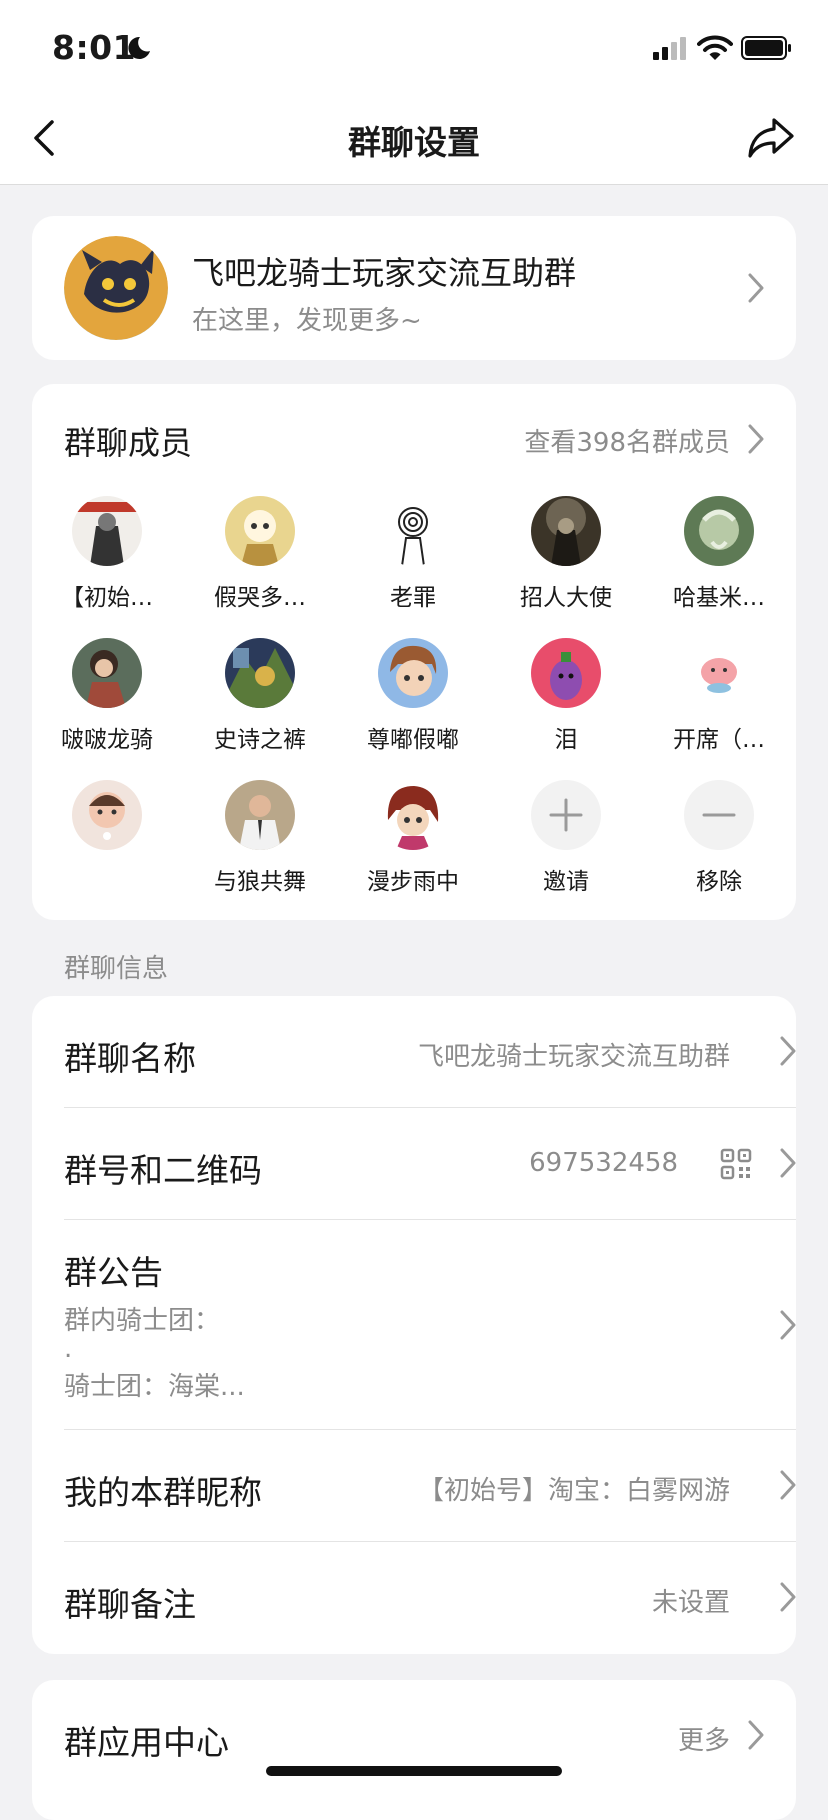  I want to click on member-name: 老罪, so click(413, 598).